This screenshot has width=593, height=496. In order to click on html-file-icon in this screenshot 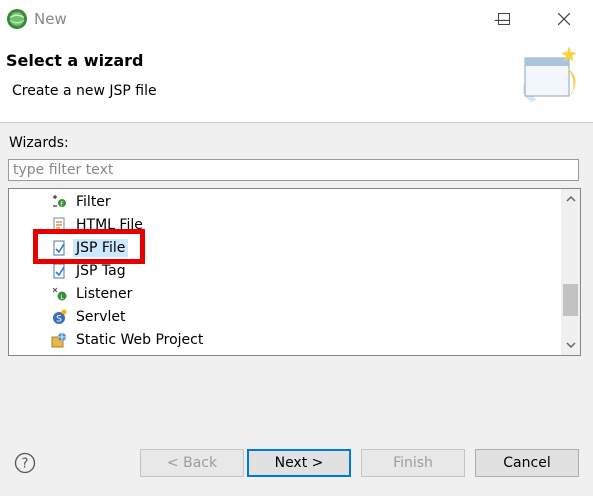, I will do `click(59, 225)`.